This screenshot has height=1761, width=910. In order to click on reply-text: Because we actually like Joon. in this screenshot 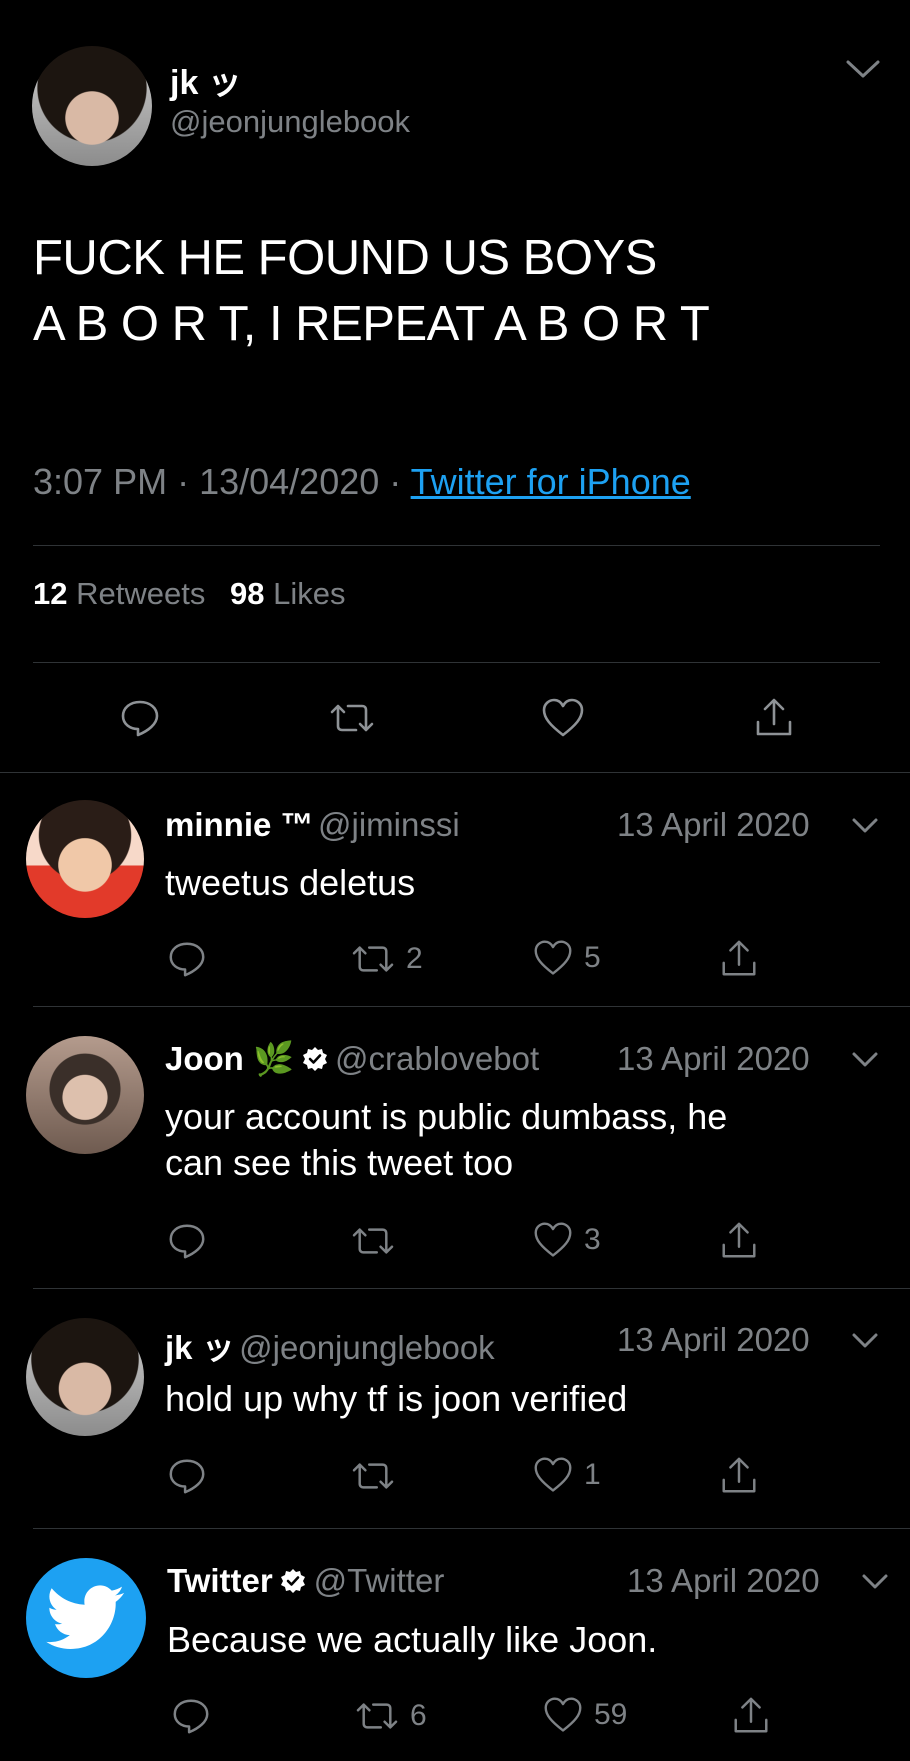, I will do `click(412, 1639)`.